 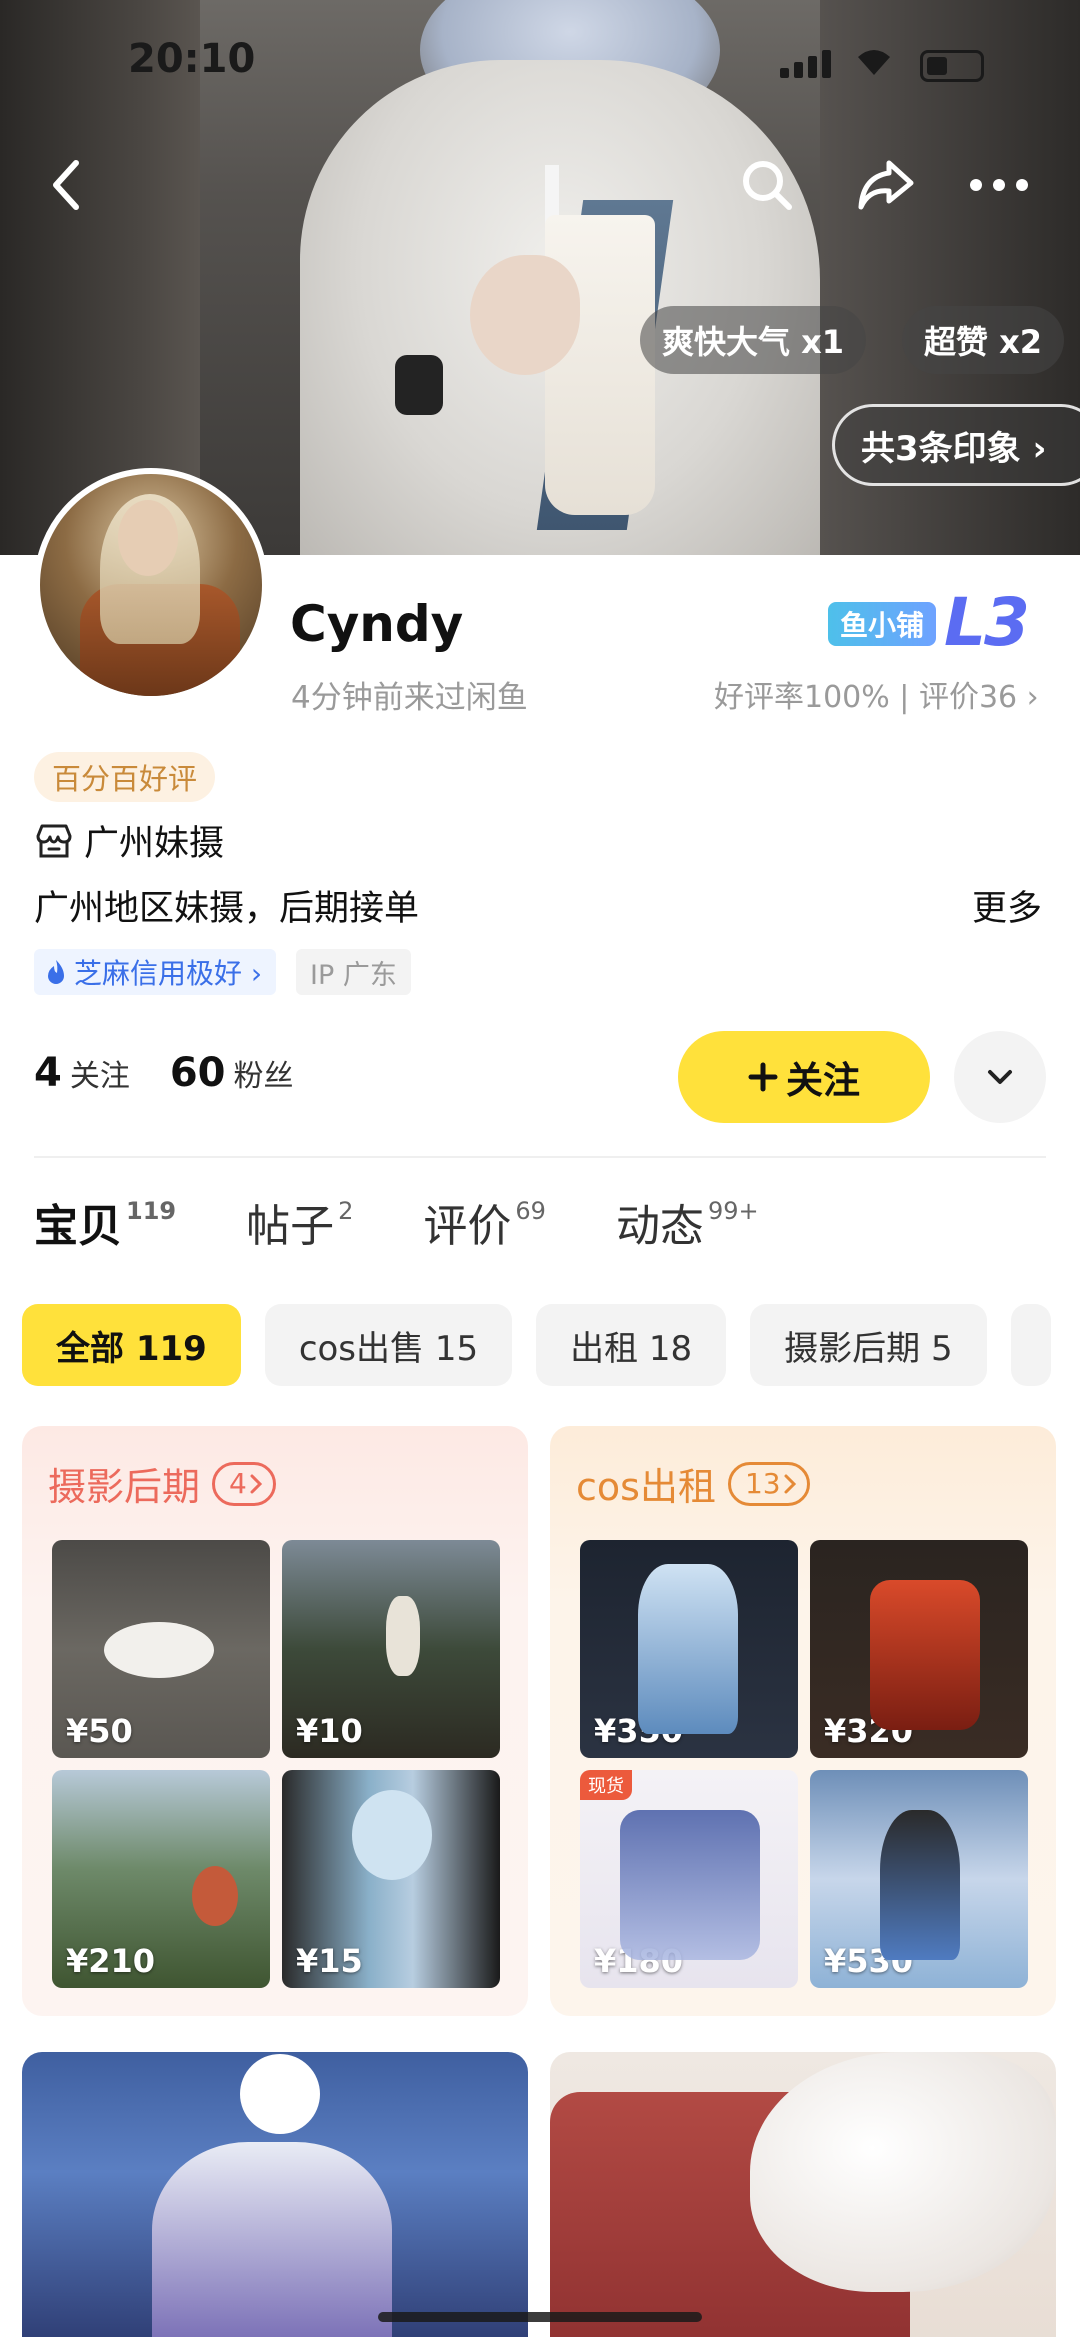 I want to click on impressions-link: 共3条印象 ›, so click(x=956, y=445).